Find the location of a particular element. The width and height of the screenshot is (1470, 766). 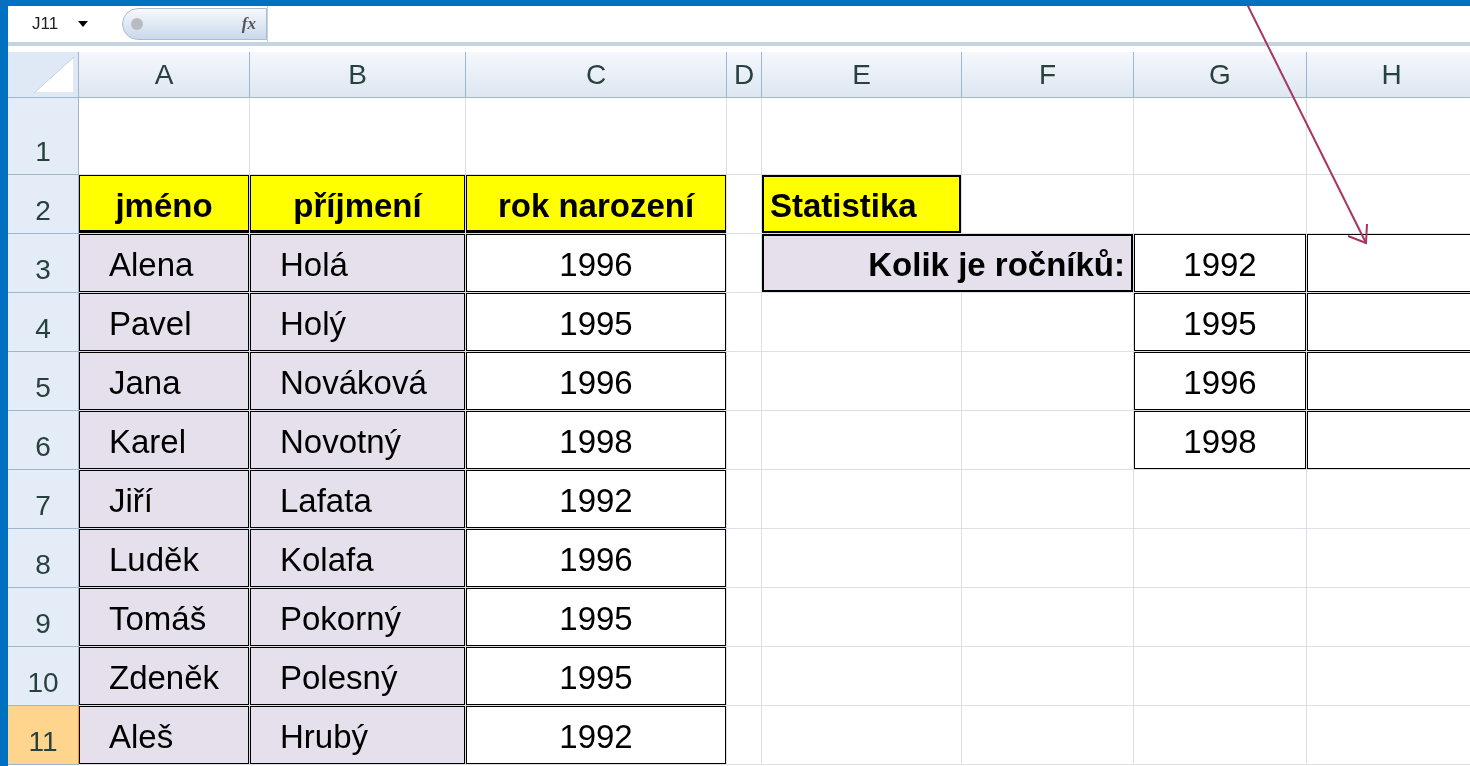

column-header: C is located at coordinates (596, 75).